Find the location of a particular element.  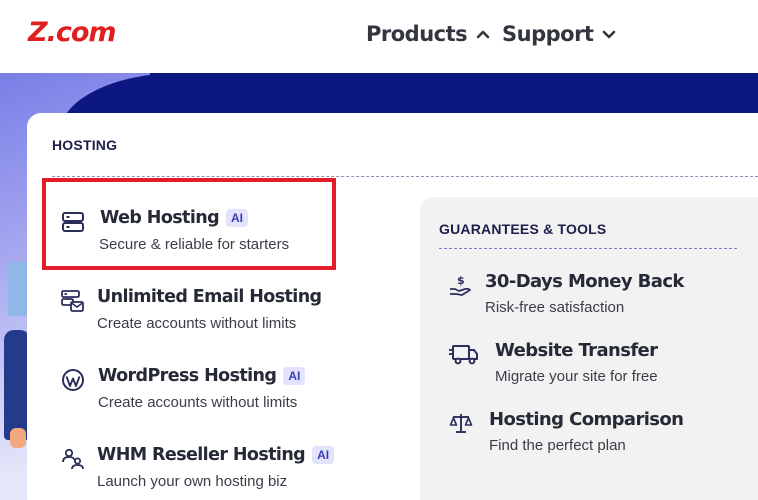

section-divider is located at coordinates (405, 176).